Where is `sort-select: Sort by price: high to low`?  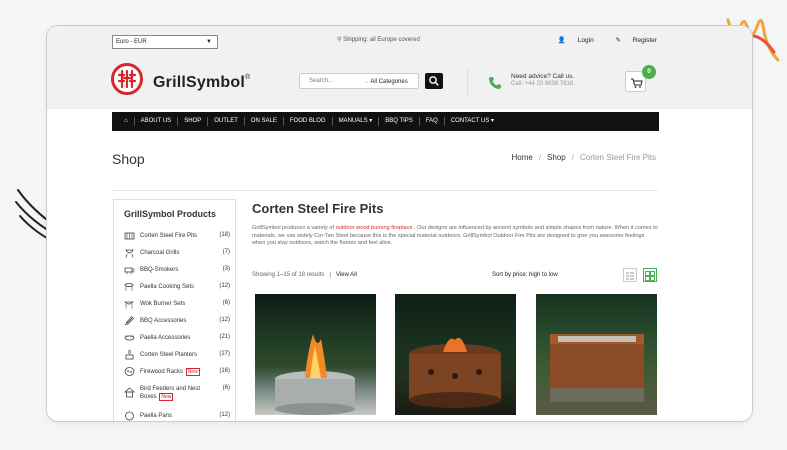
sort-select: Sort by price: high to low is located at coordinates (525, 275).